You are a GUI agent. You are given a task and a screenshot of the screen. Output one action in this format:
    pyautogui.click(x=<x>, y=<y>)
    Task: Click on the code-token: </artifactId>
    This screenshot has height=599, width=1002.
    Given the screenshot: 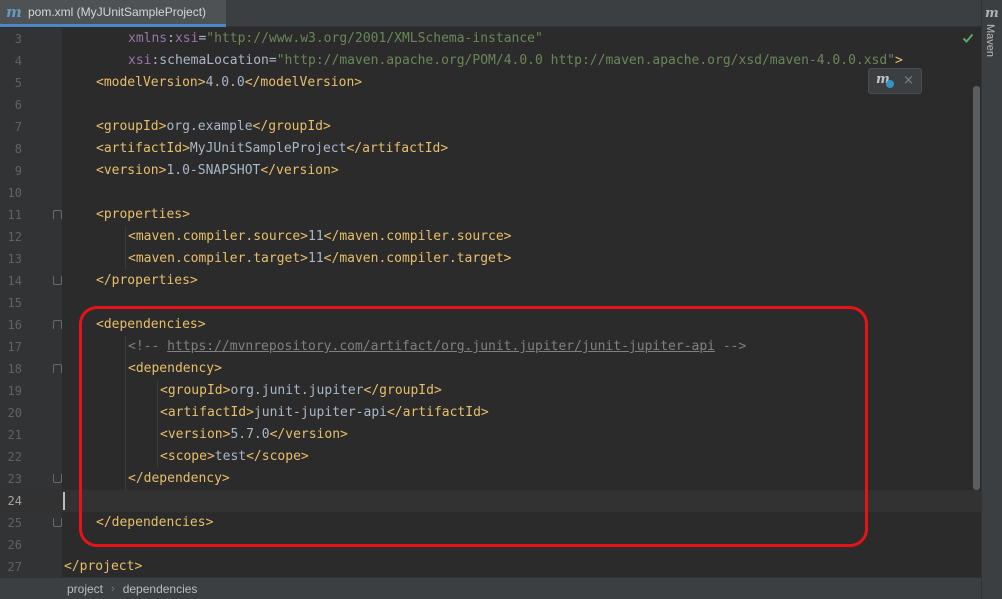 What is the action you would take?
    pyautogui.click(x=437, y=412)
    